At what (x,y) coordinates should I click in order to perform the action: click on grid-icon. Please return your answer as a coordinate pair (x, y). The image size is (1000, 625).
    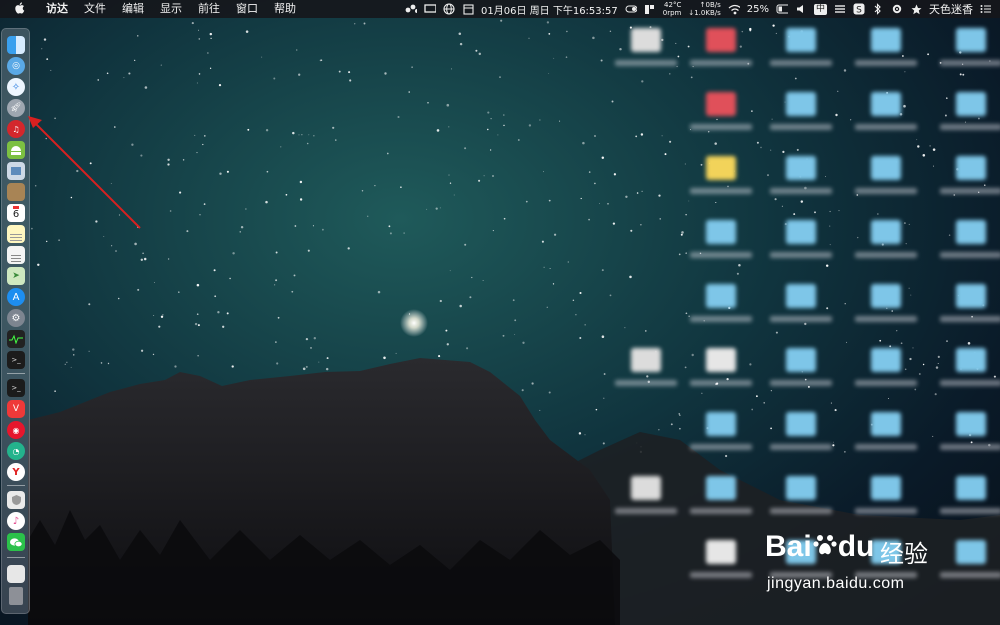
    Looking at the image, I should click on (650, 9).